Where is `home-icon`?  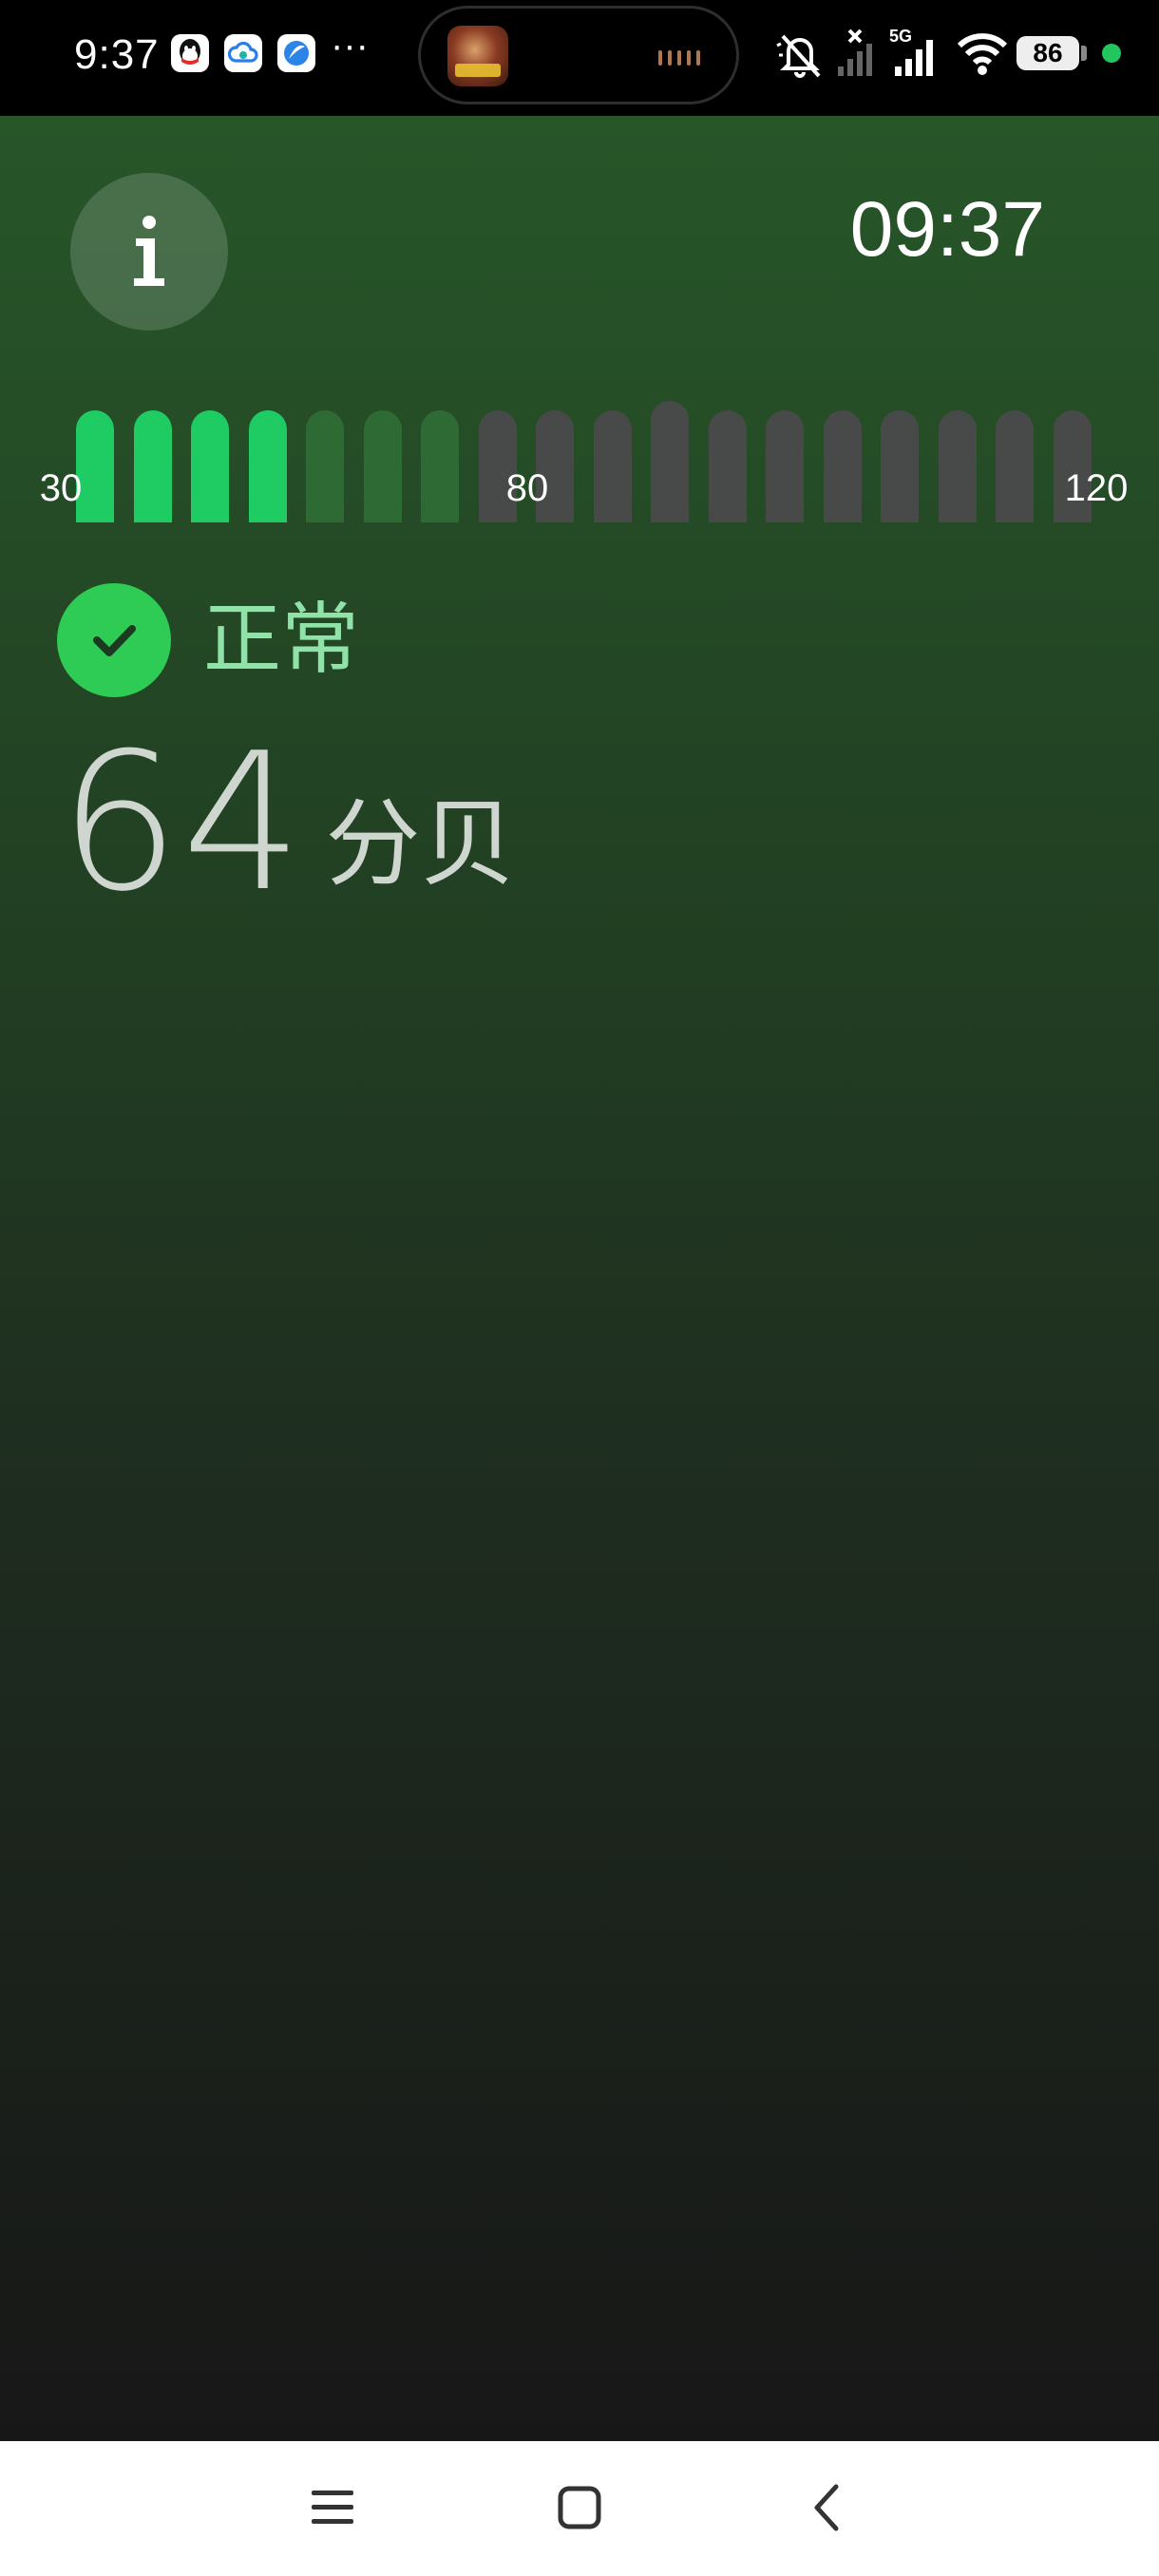
home-icon is located at coordinates (579, 2507).